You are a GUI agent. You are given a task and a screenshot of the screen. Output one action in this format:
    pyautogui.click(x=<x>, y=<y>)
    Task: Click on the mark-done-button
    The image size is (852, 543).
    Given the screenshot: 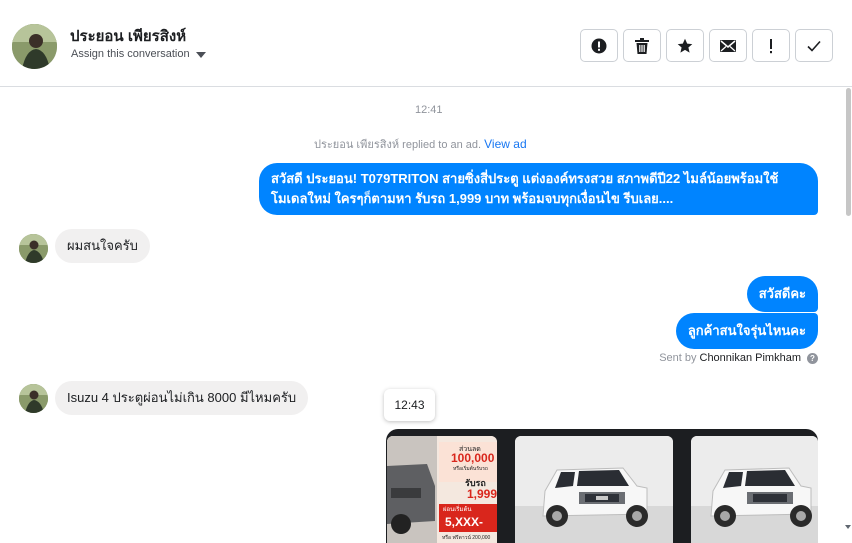 What is the action you would take?
    pyautogui.click(x=814, y=45)
    